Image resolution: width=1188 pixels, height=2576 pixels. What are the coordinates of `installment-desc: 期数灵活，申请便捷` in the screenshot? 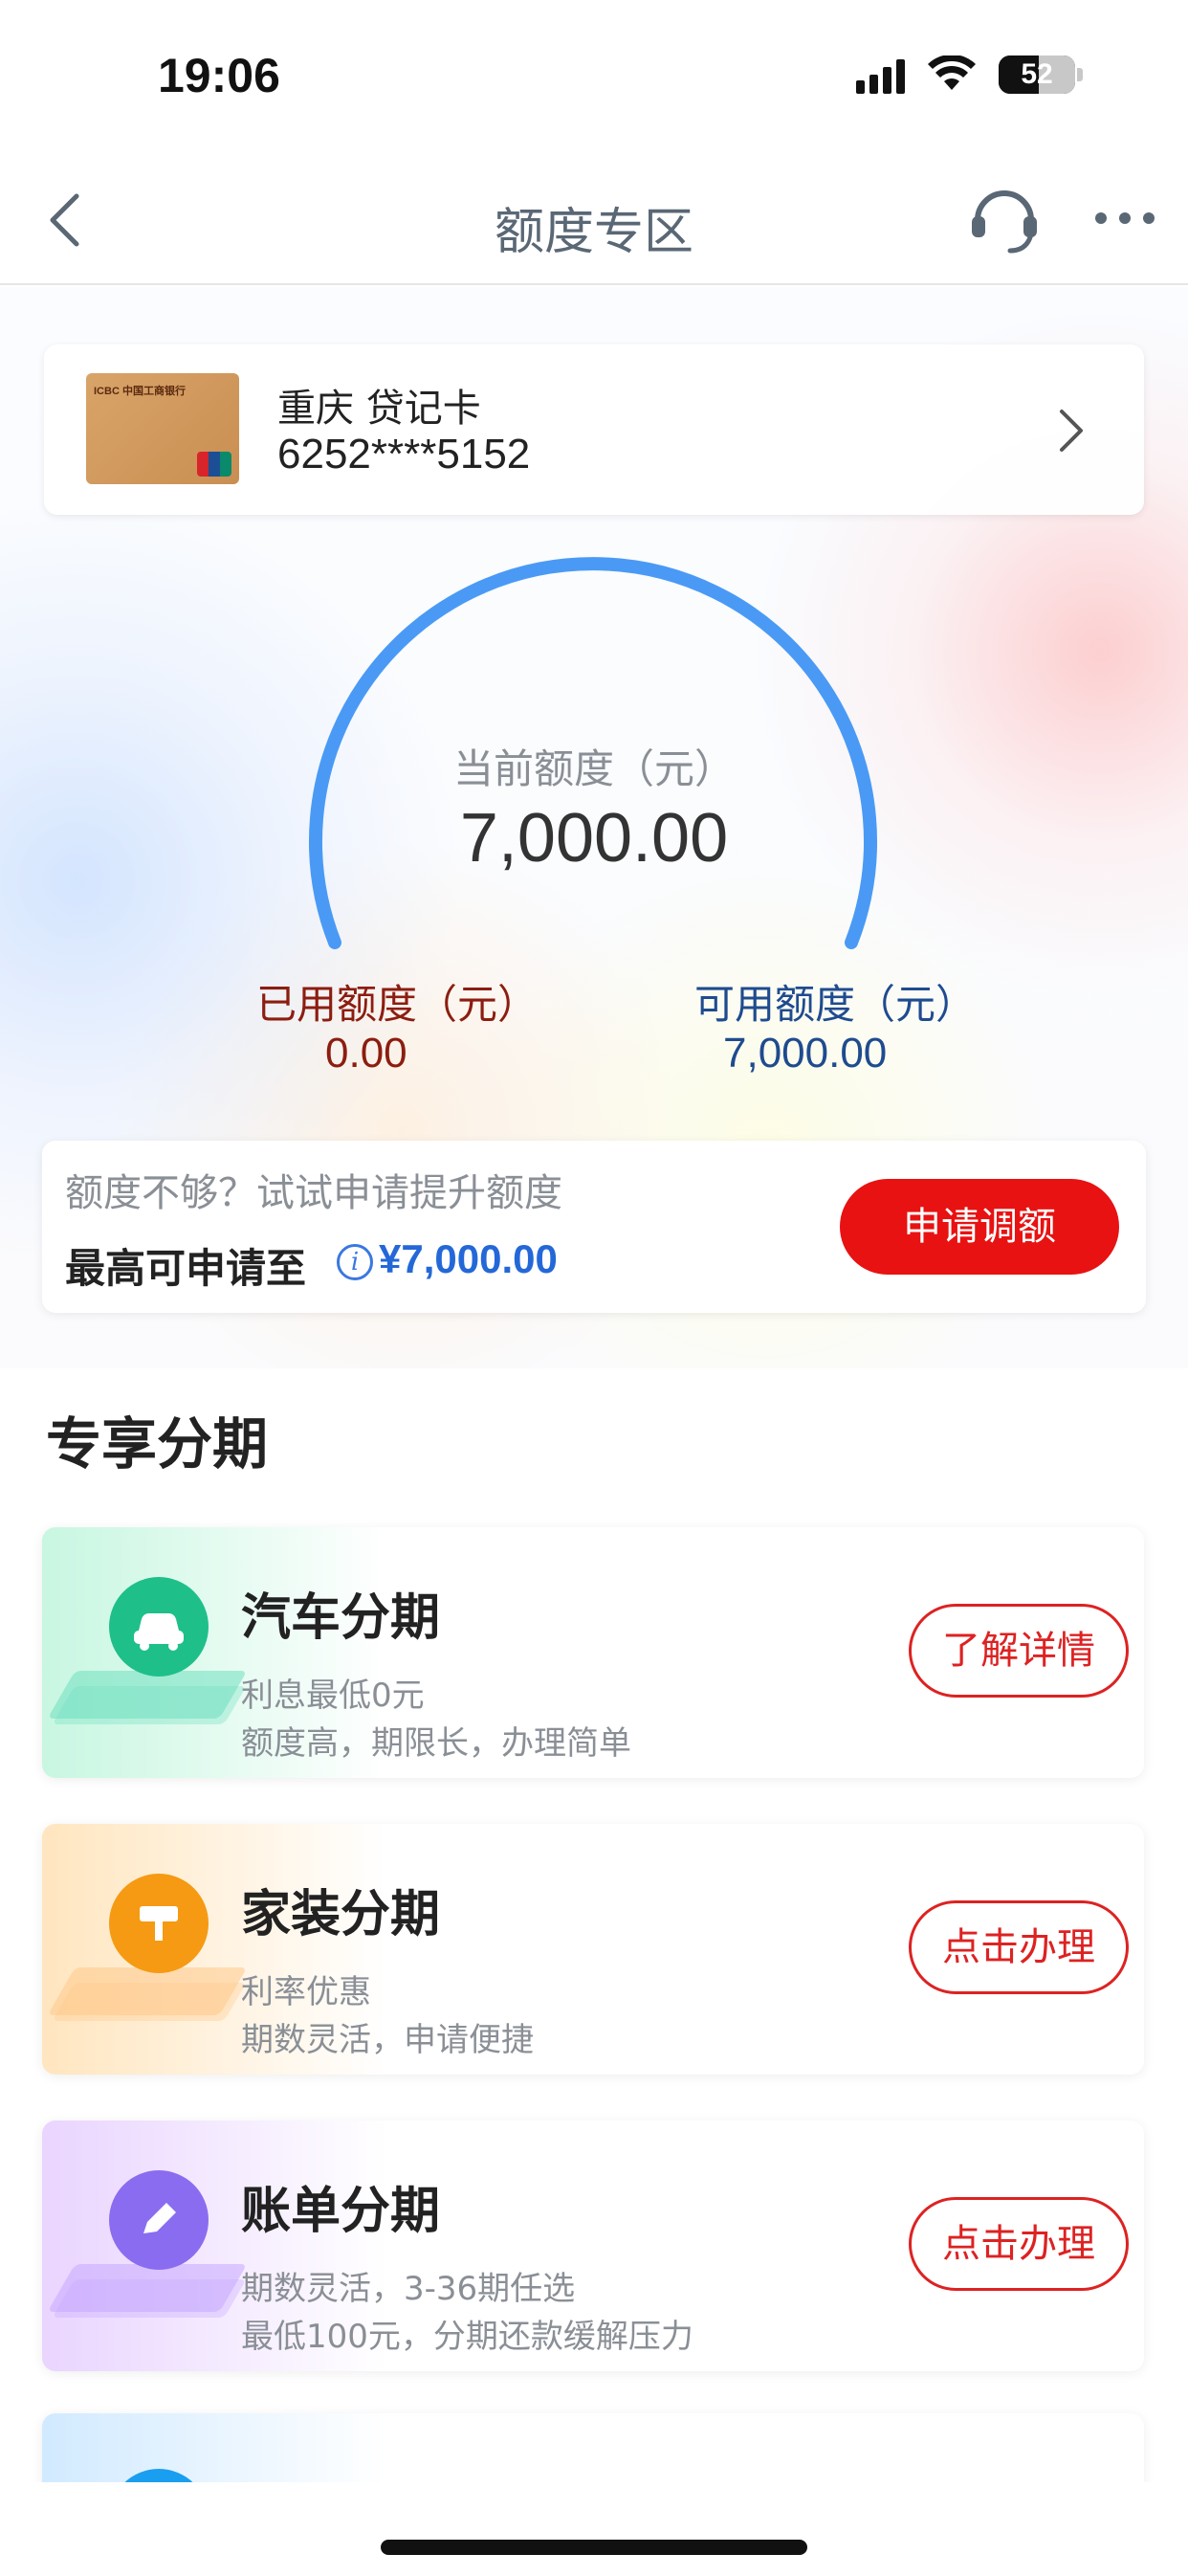 It's located at (387, 2040).